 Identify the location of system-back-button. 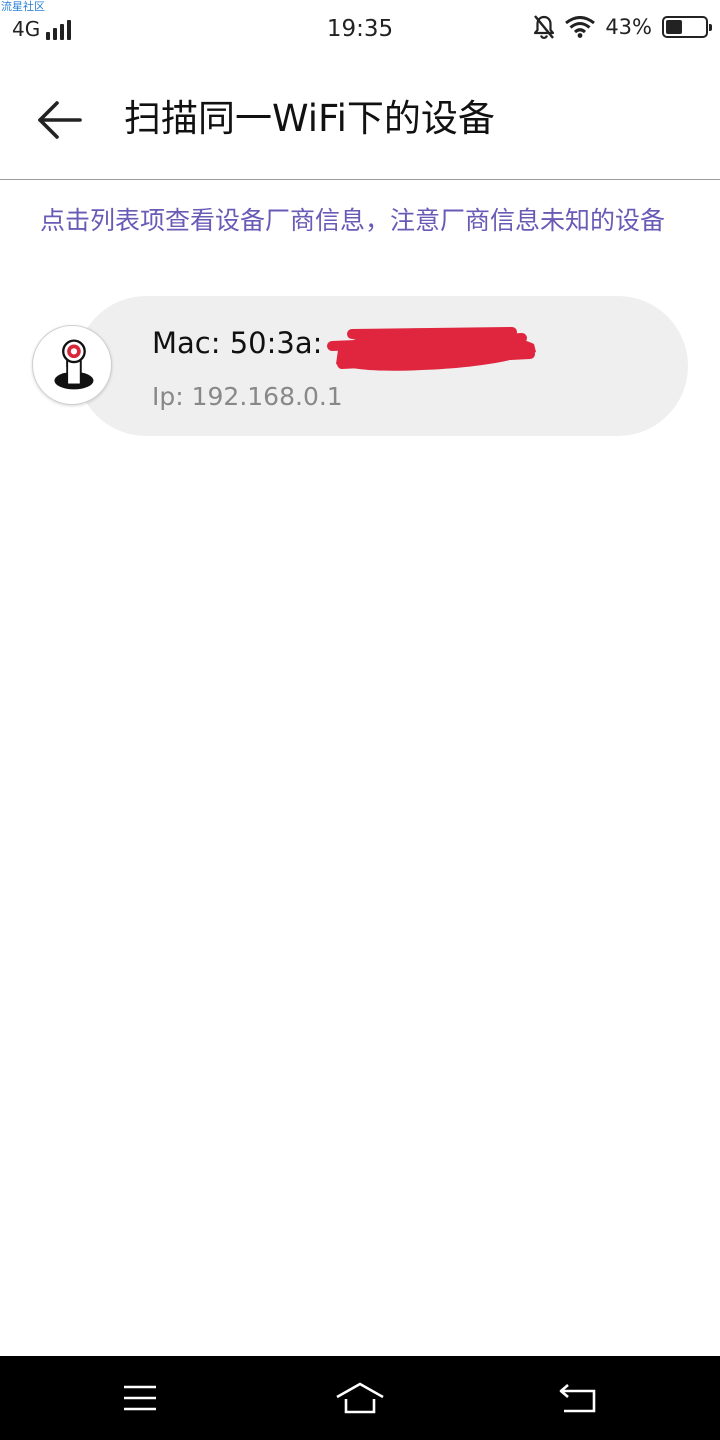
(578, 1398).